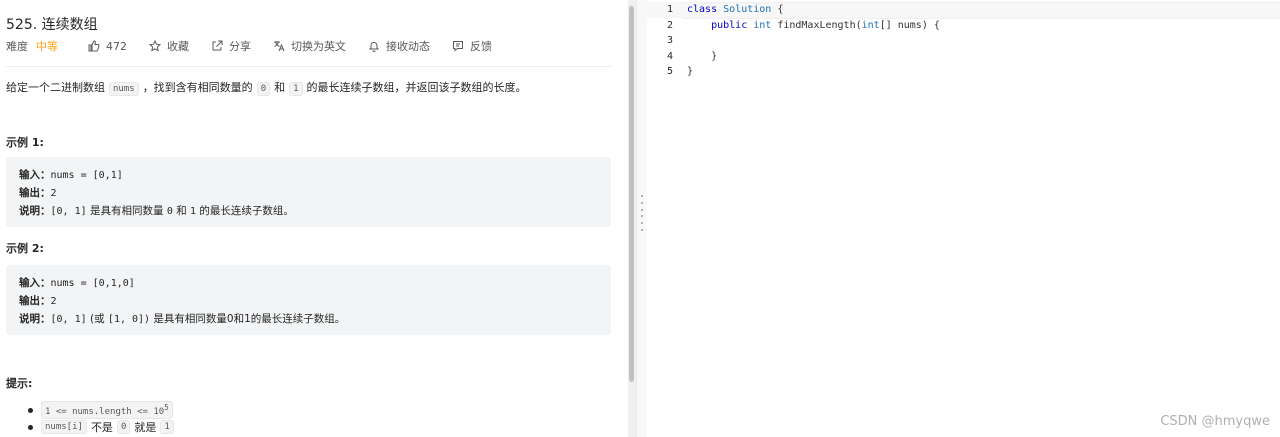 The height and width of the screenshot is (437, 1280). Describe the element at coordinates (129, 319) in the screenshot. I see `explain-code: [1, 0])` at that location.